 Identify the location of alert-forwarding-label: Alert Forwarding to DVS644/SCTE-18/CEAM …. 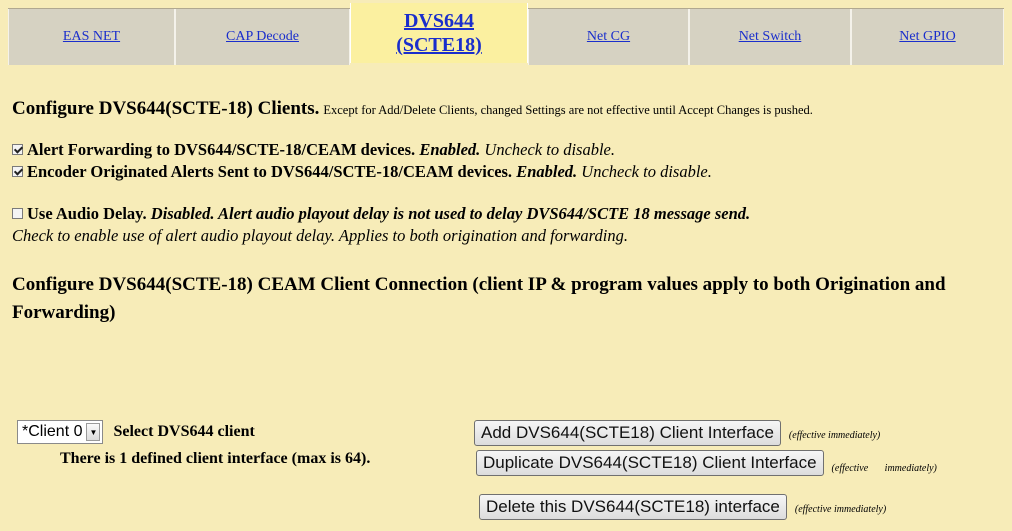
(221, 149).